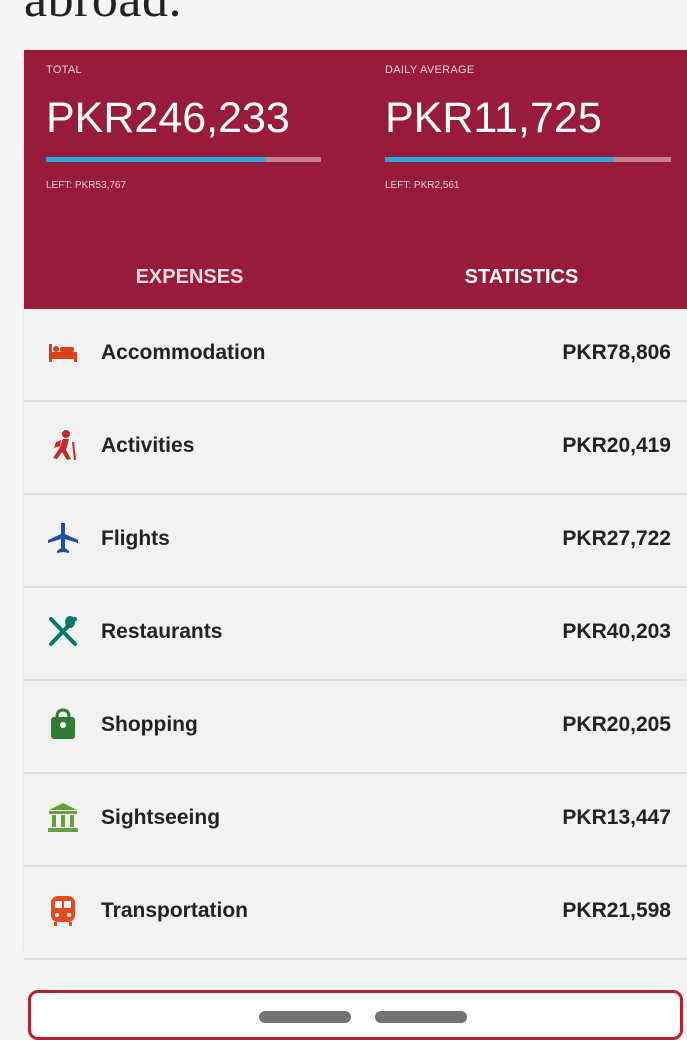 The width and height of the screenshot is (687, 1040). What do you see at coordinates (63, 911) in the screenshot?
I see `train-icon` at bounding box center [63, 911].